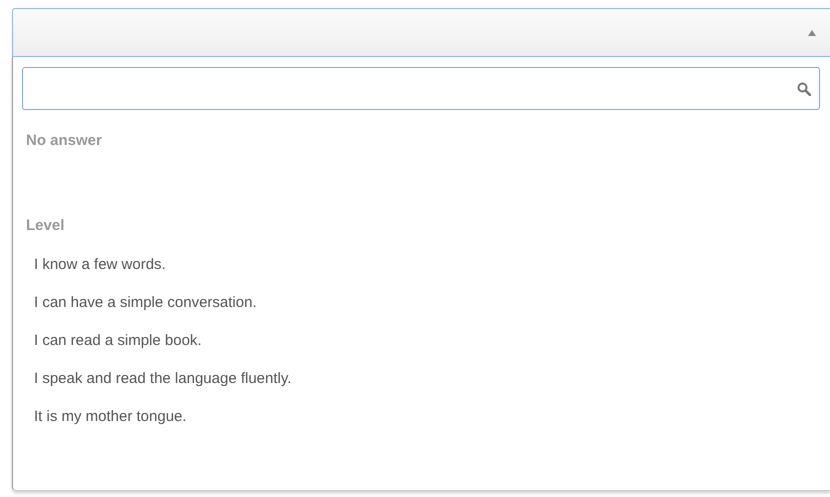 The image size is (830, 497). I want to click on option-item: I can read a simple book., so click(112, 341).